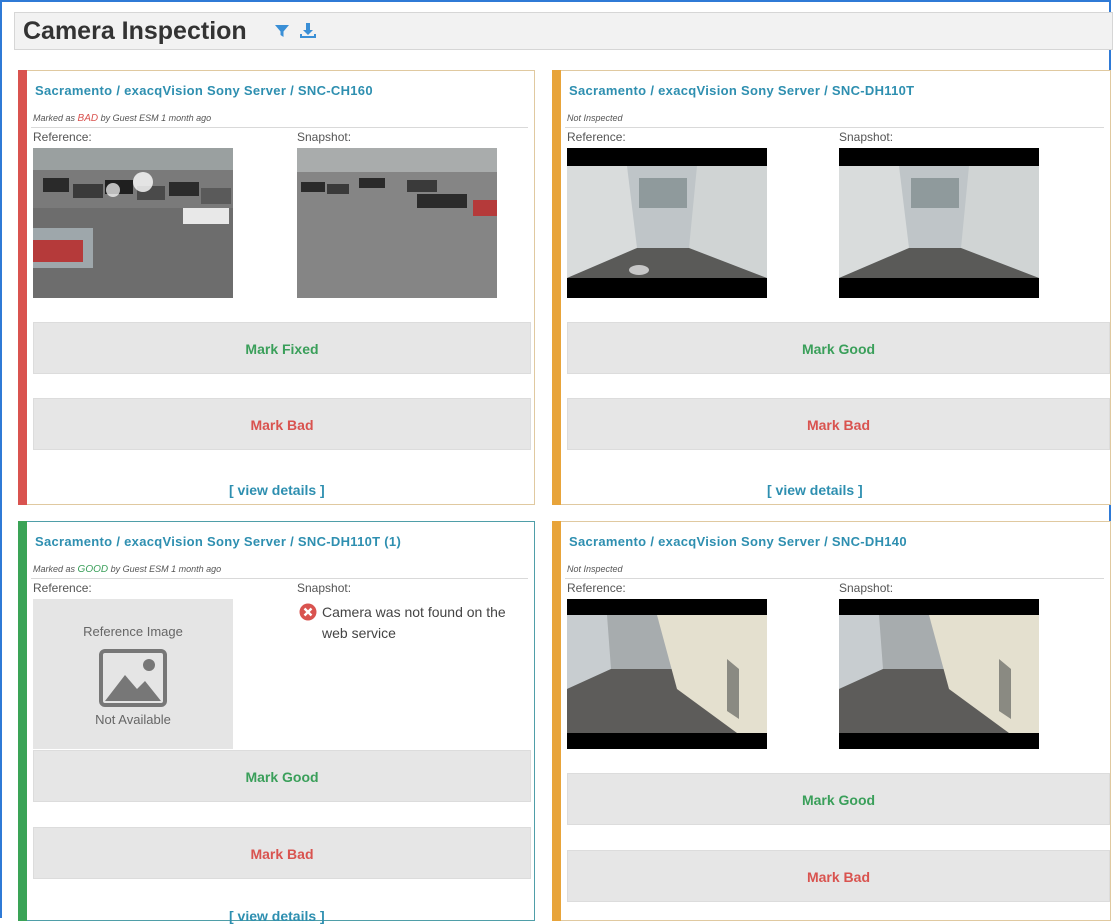  I want to click on snapshot-error-message: Camera was not found on the web service, so click(414, 622).